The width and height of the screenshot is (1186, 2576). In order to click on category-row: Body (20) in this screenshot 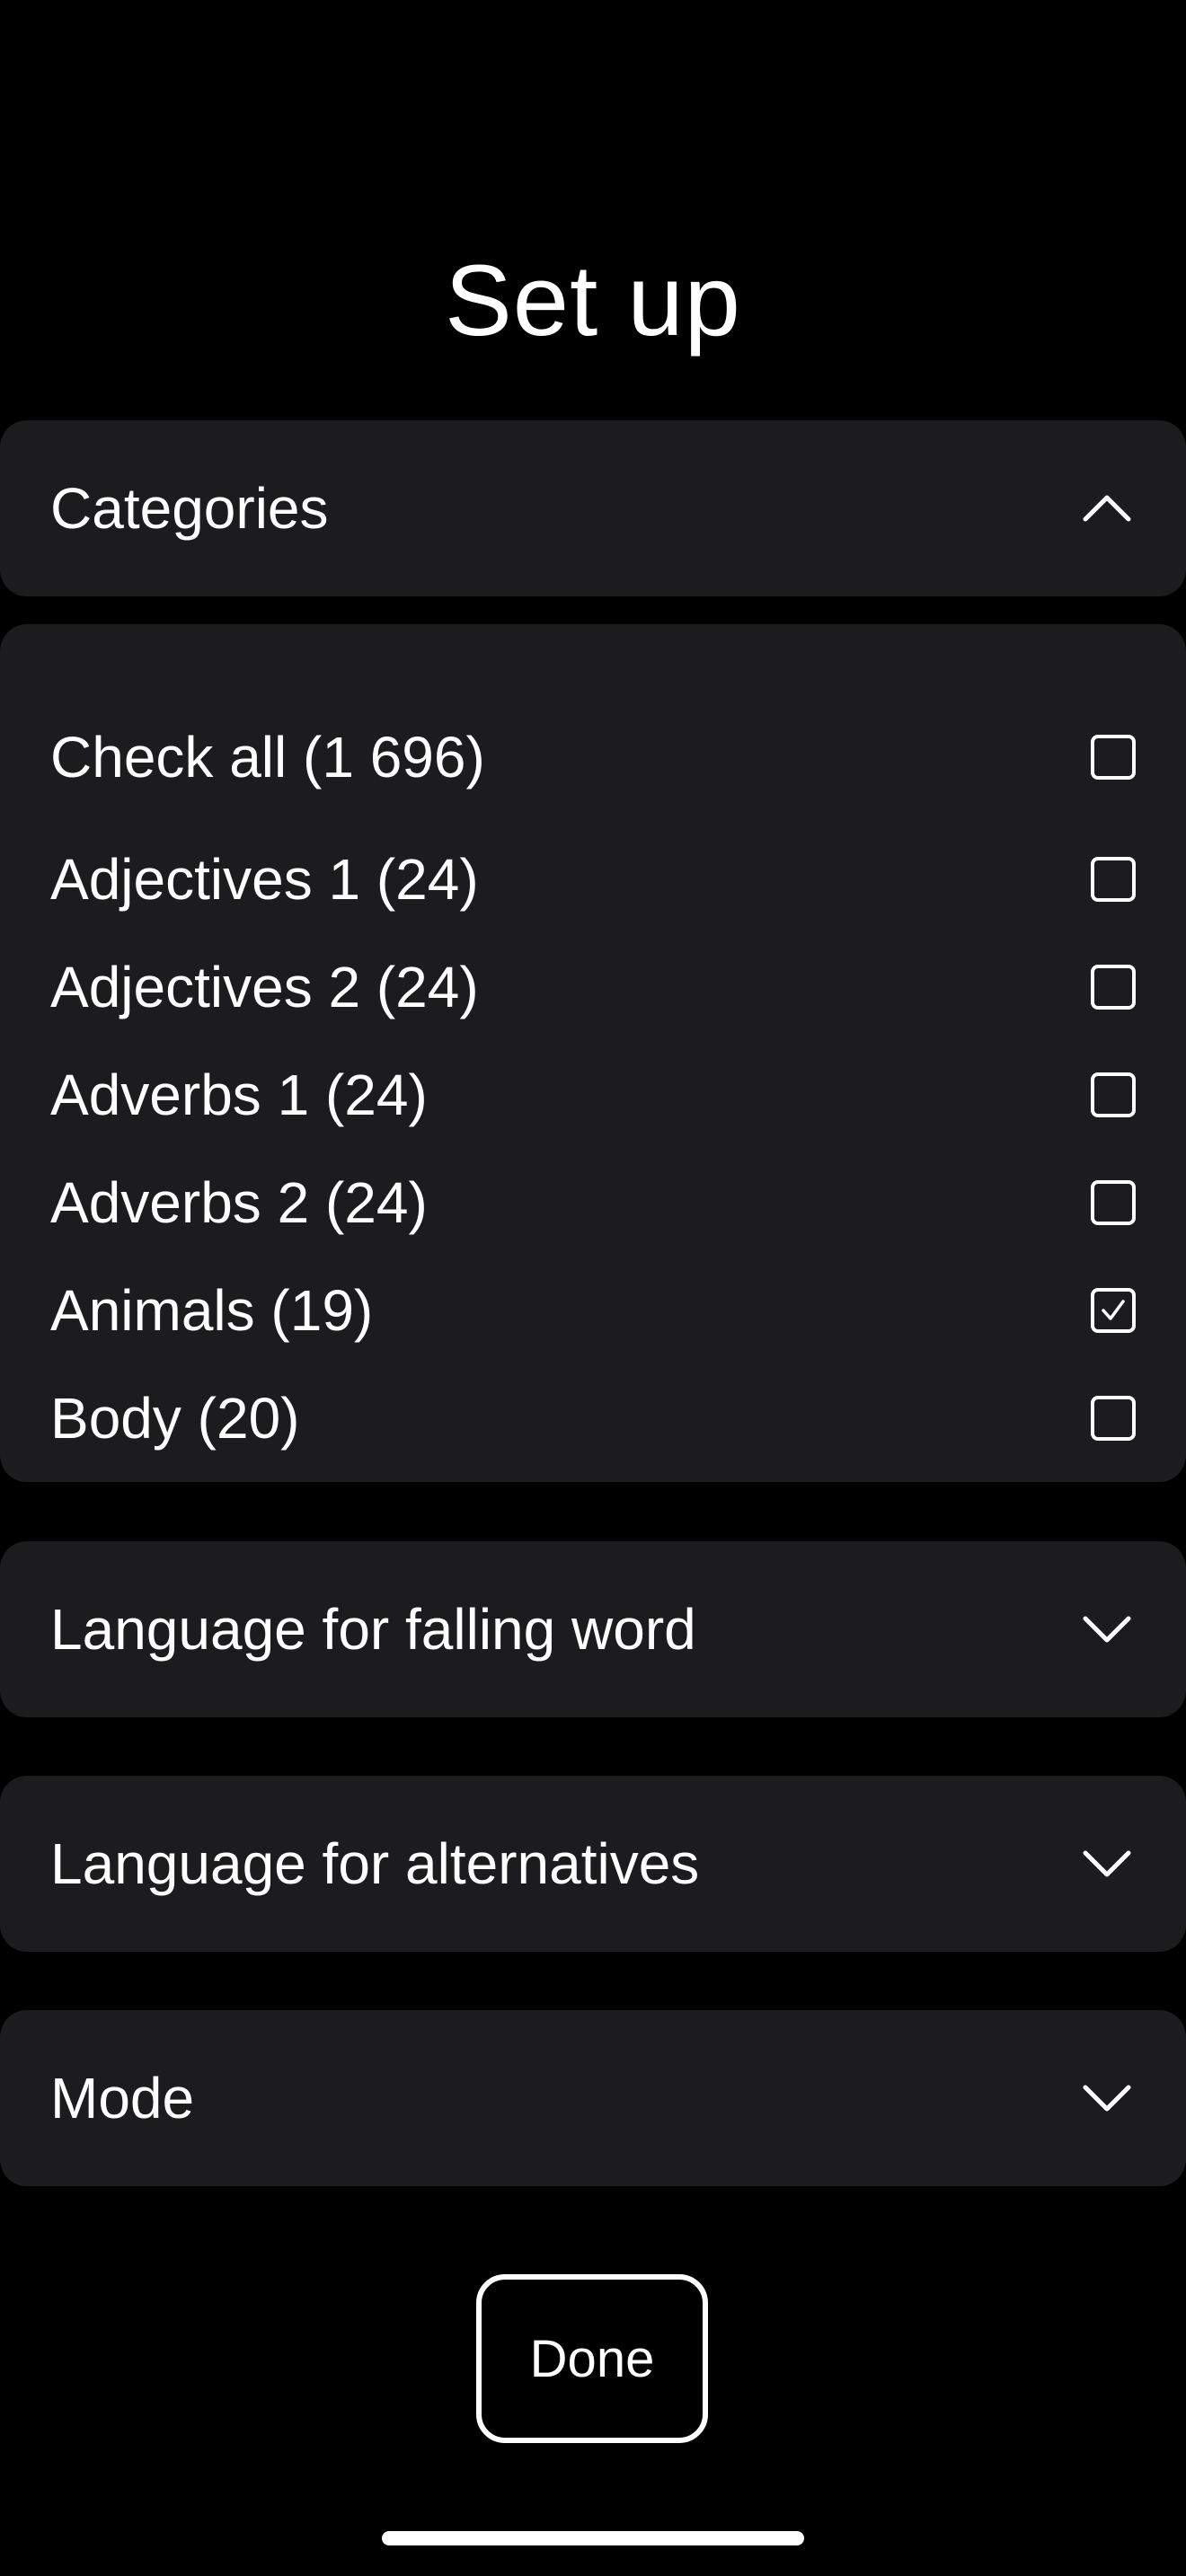, I will do `click(593, 1418)`.